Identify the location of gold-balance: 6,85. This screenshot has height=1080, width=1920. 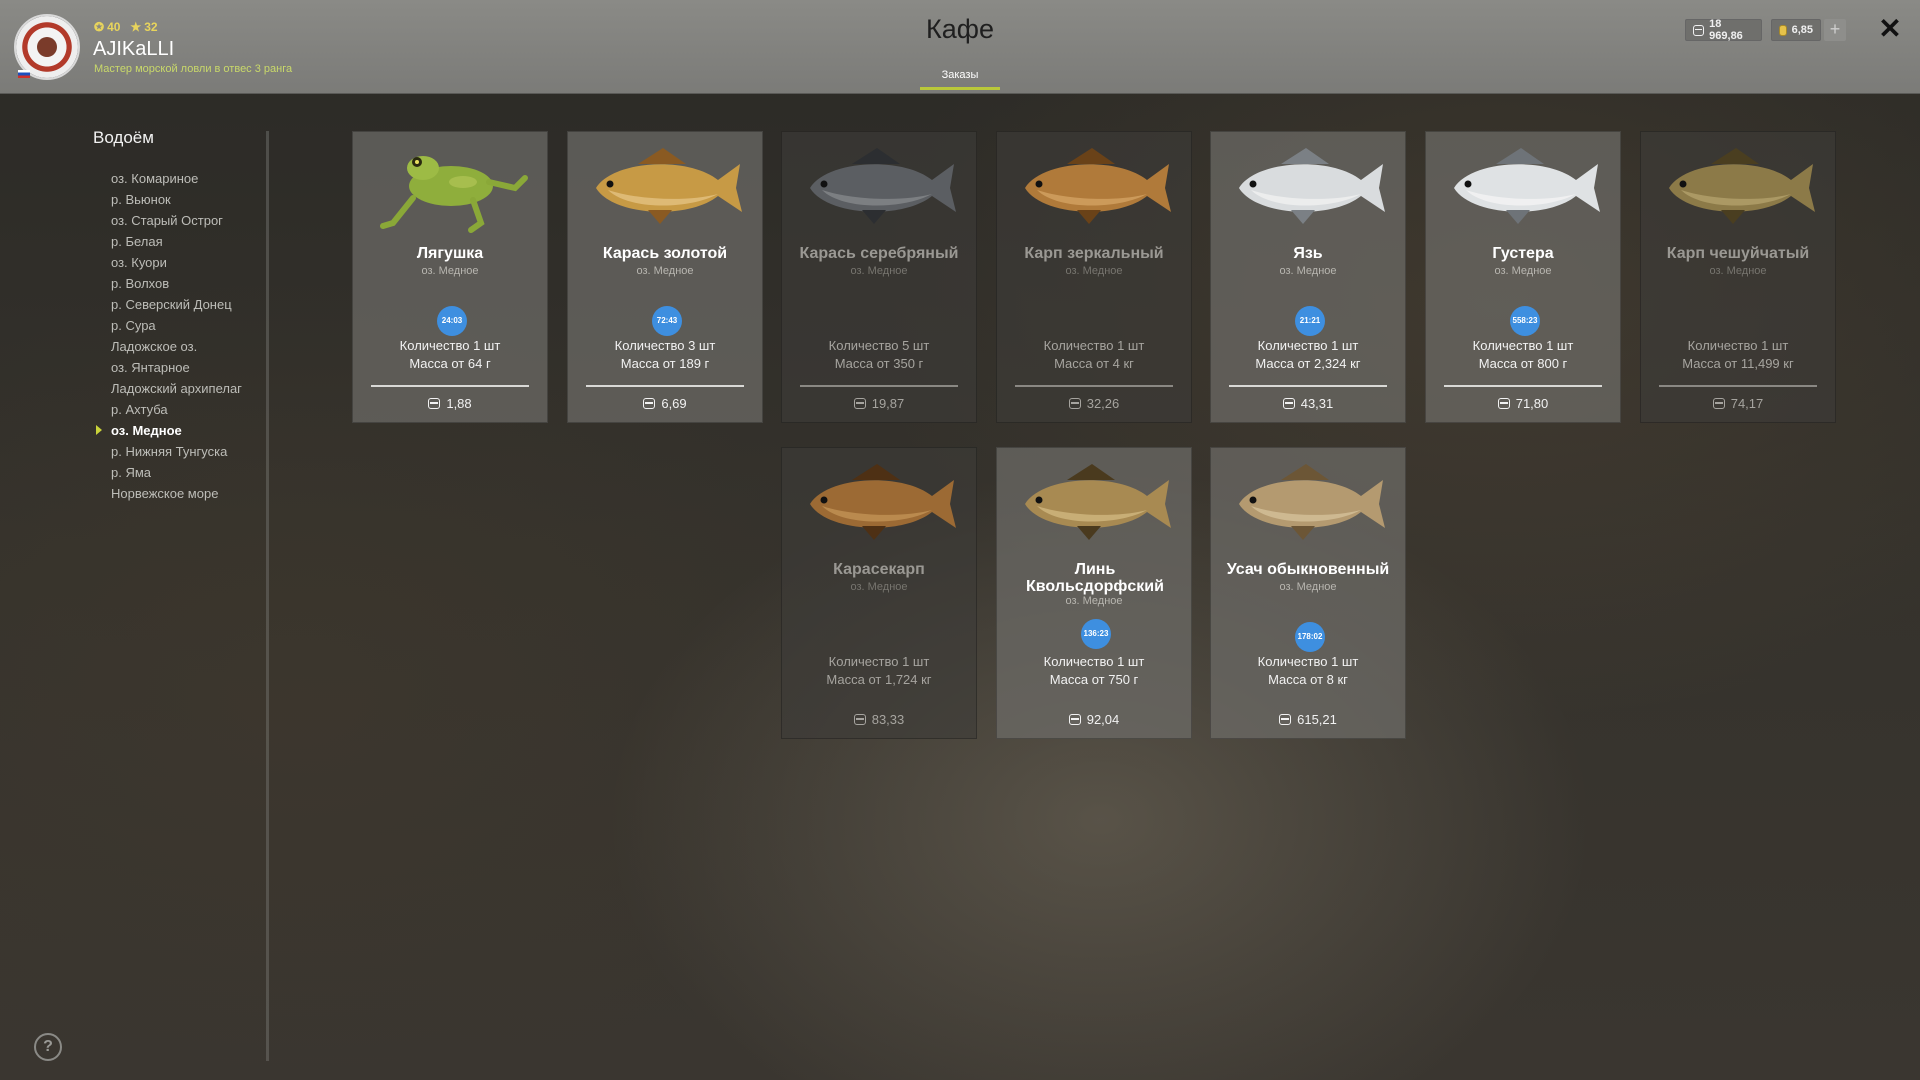
(1796, 30).